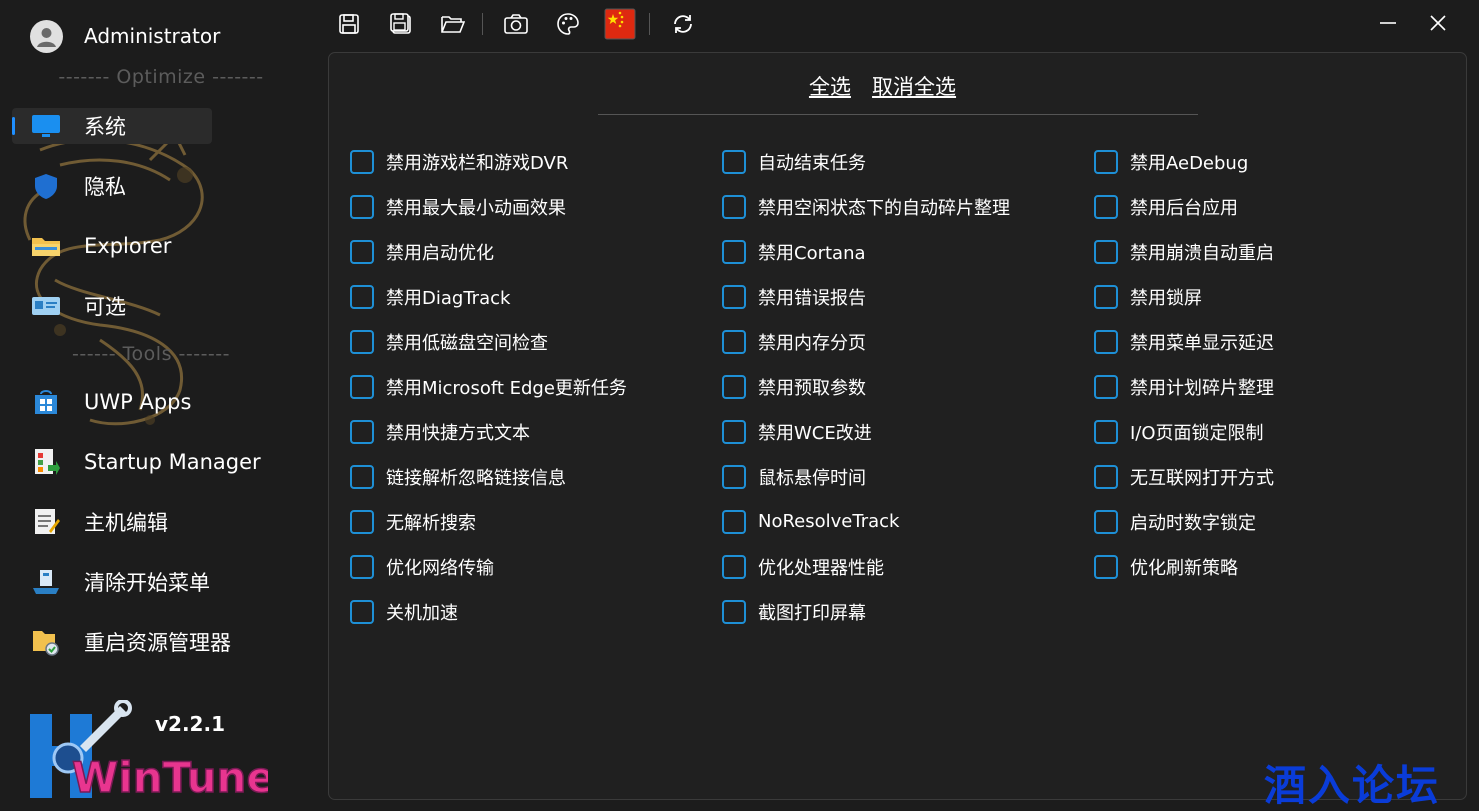 This screenshot has height=811, width=1479. Describe the element at coordinates (1184, 206) in the screenshot. I see `option-checkbox: 禁用后台应用` at that location.